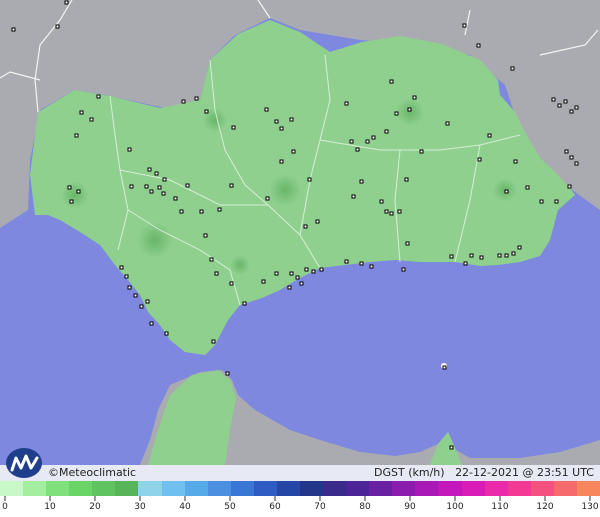 This screenshot has width=600, height=517. I want to click on legend-tick-label: 40, so click(185, 507).